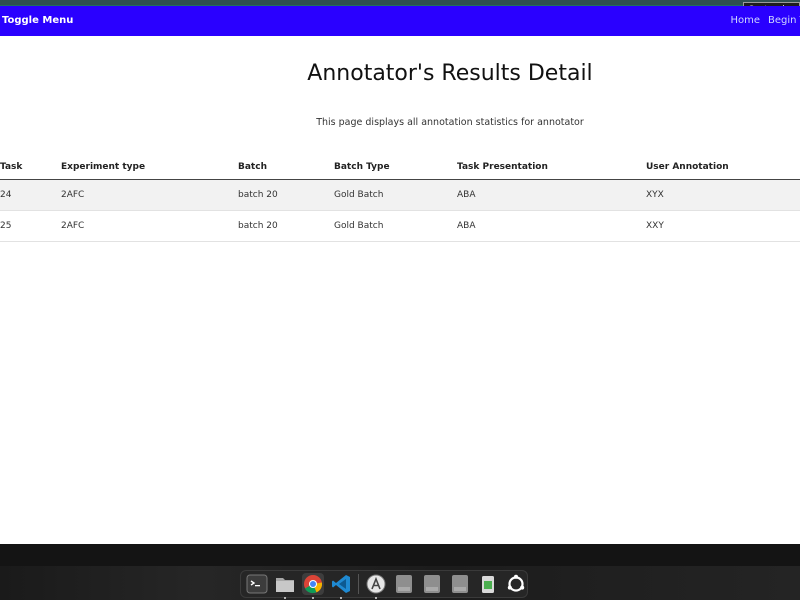  I want to click on column-header-experiment-type: Experiment type, so click(149, 167).